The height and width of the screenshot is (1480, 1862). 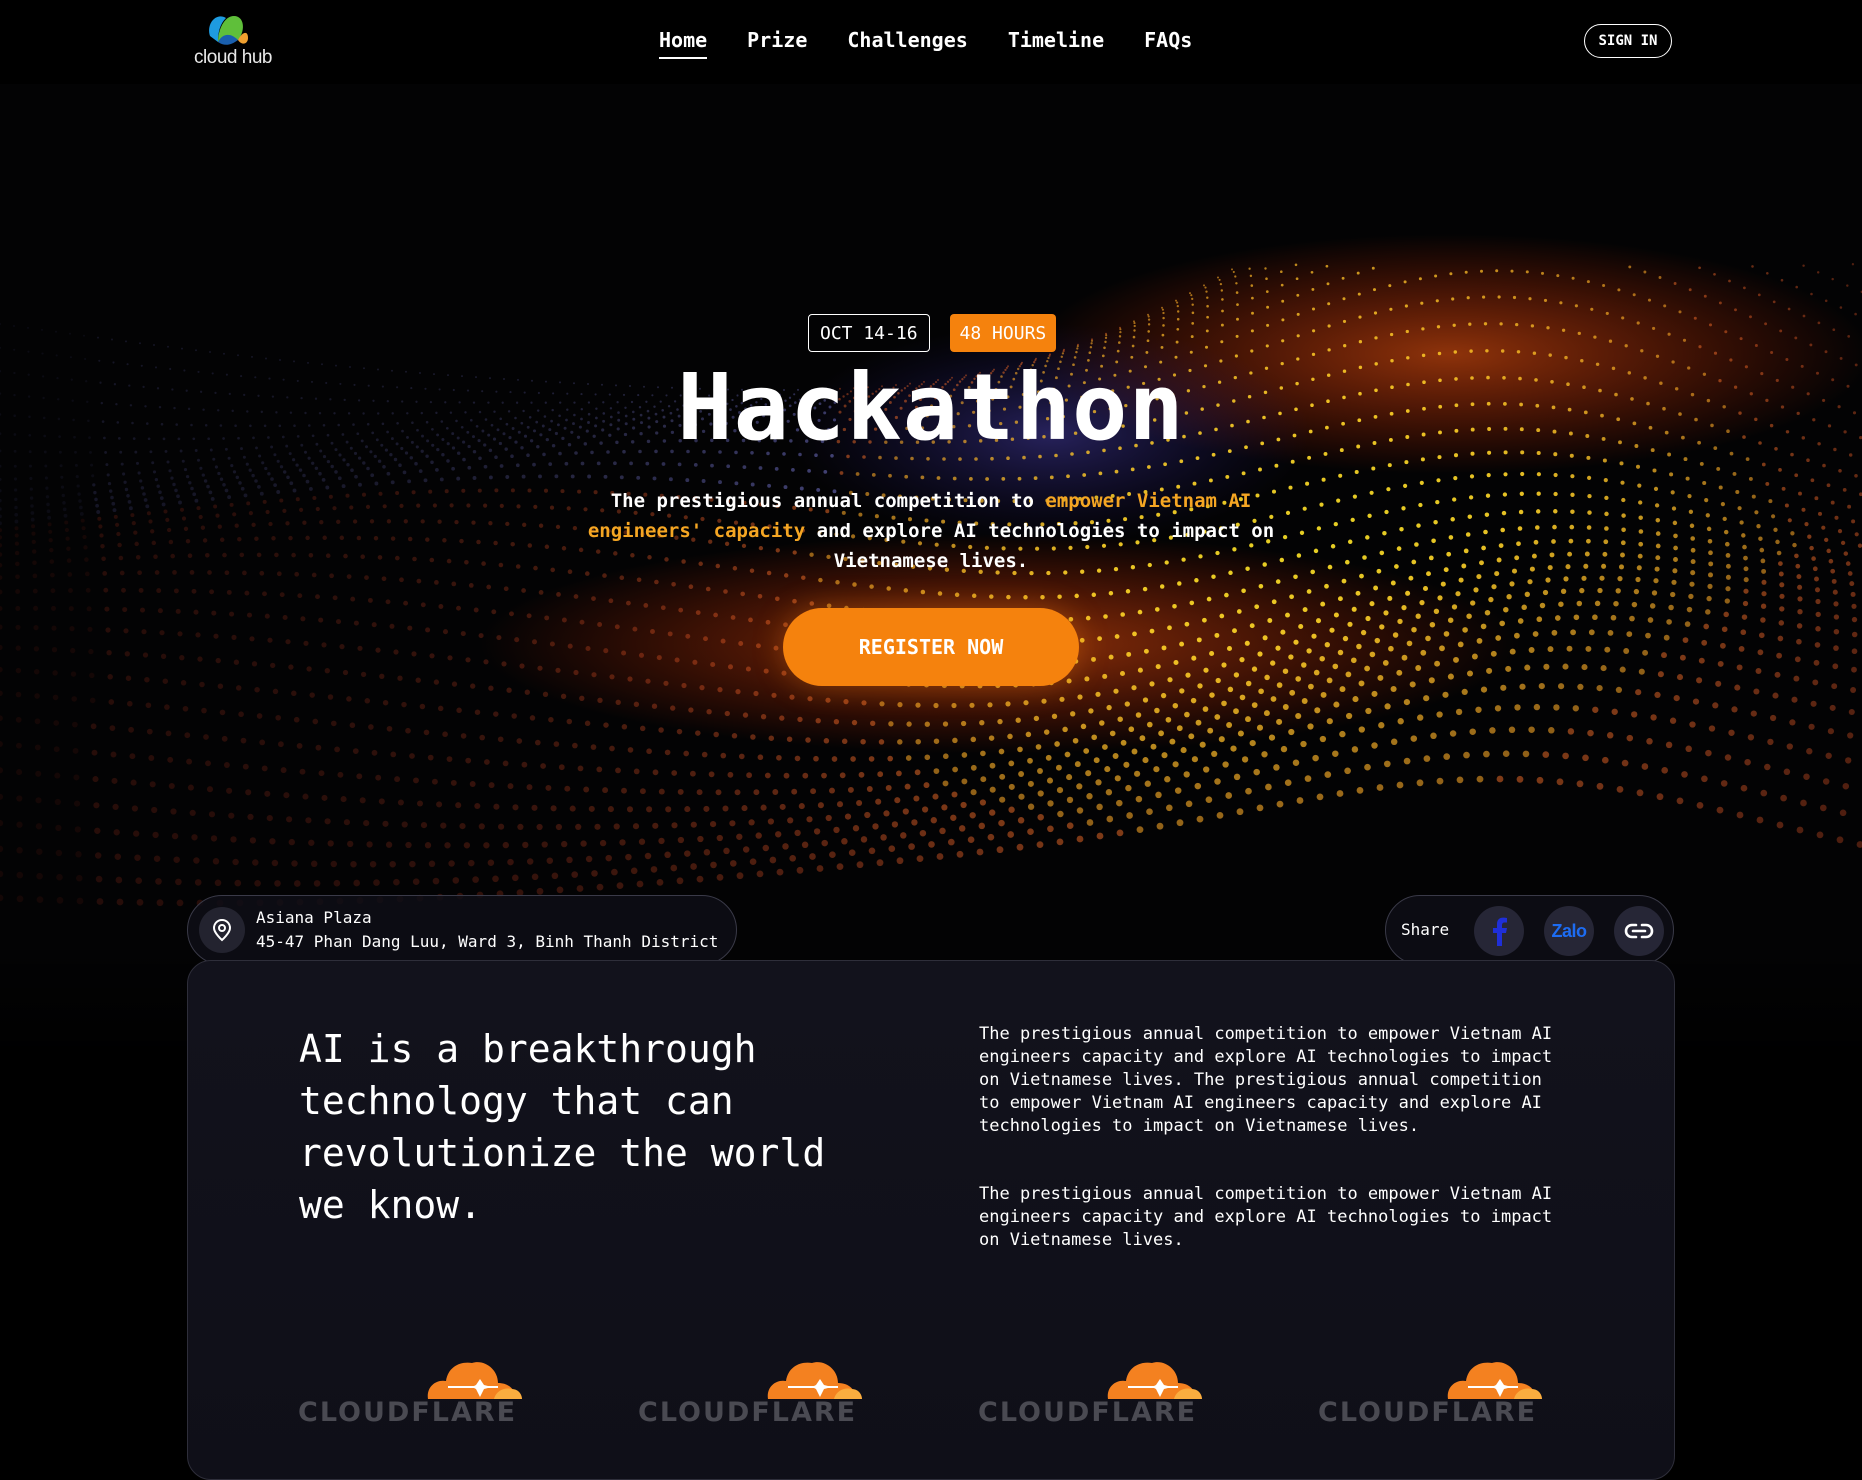 I want to click on register-now-button: REGISTER NOW, so click(x=931, y=647).